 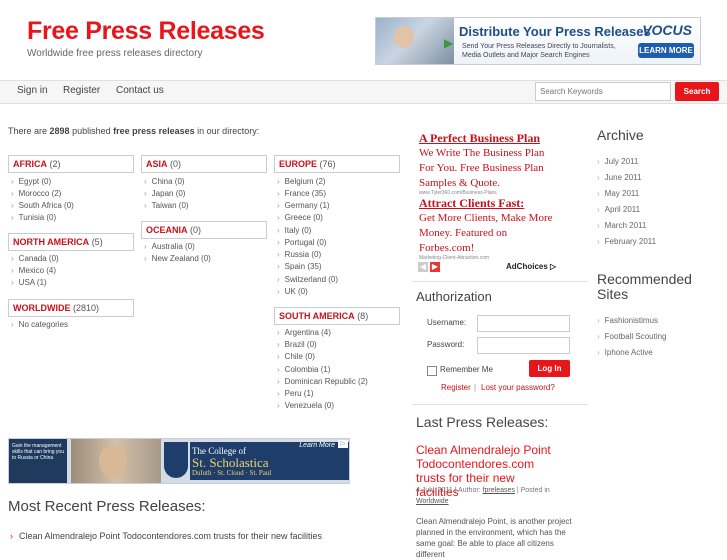 I want to click on password-input, so click(x=523, y=345).